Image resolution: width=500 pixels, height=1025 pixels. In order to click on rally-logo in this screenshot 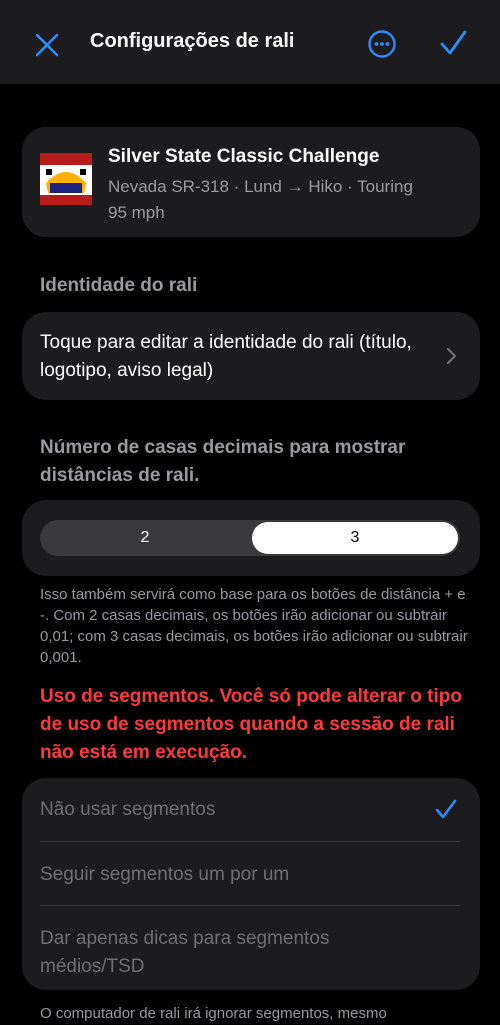, I will do `click(66, 179)`.